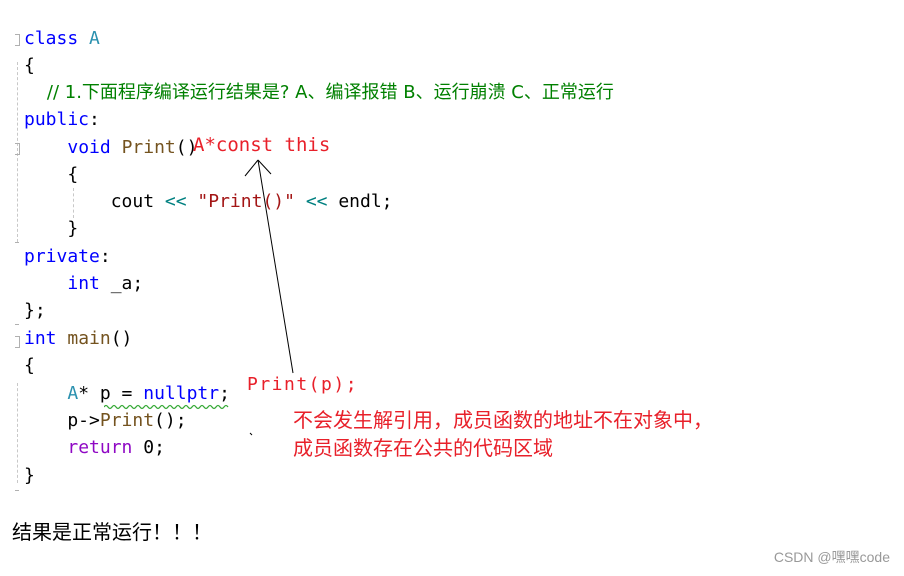  What do you see at coordinates (831, 557) in the screenshot?
I see `watermark: CSDN @嘿嘿code` at bounding box center [831, 557].